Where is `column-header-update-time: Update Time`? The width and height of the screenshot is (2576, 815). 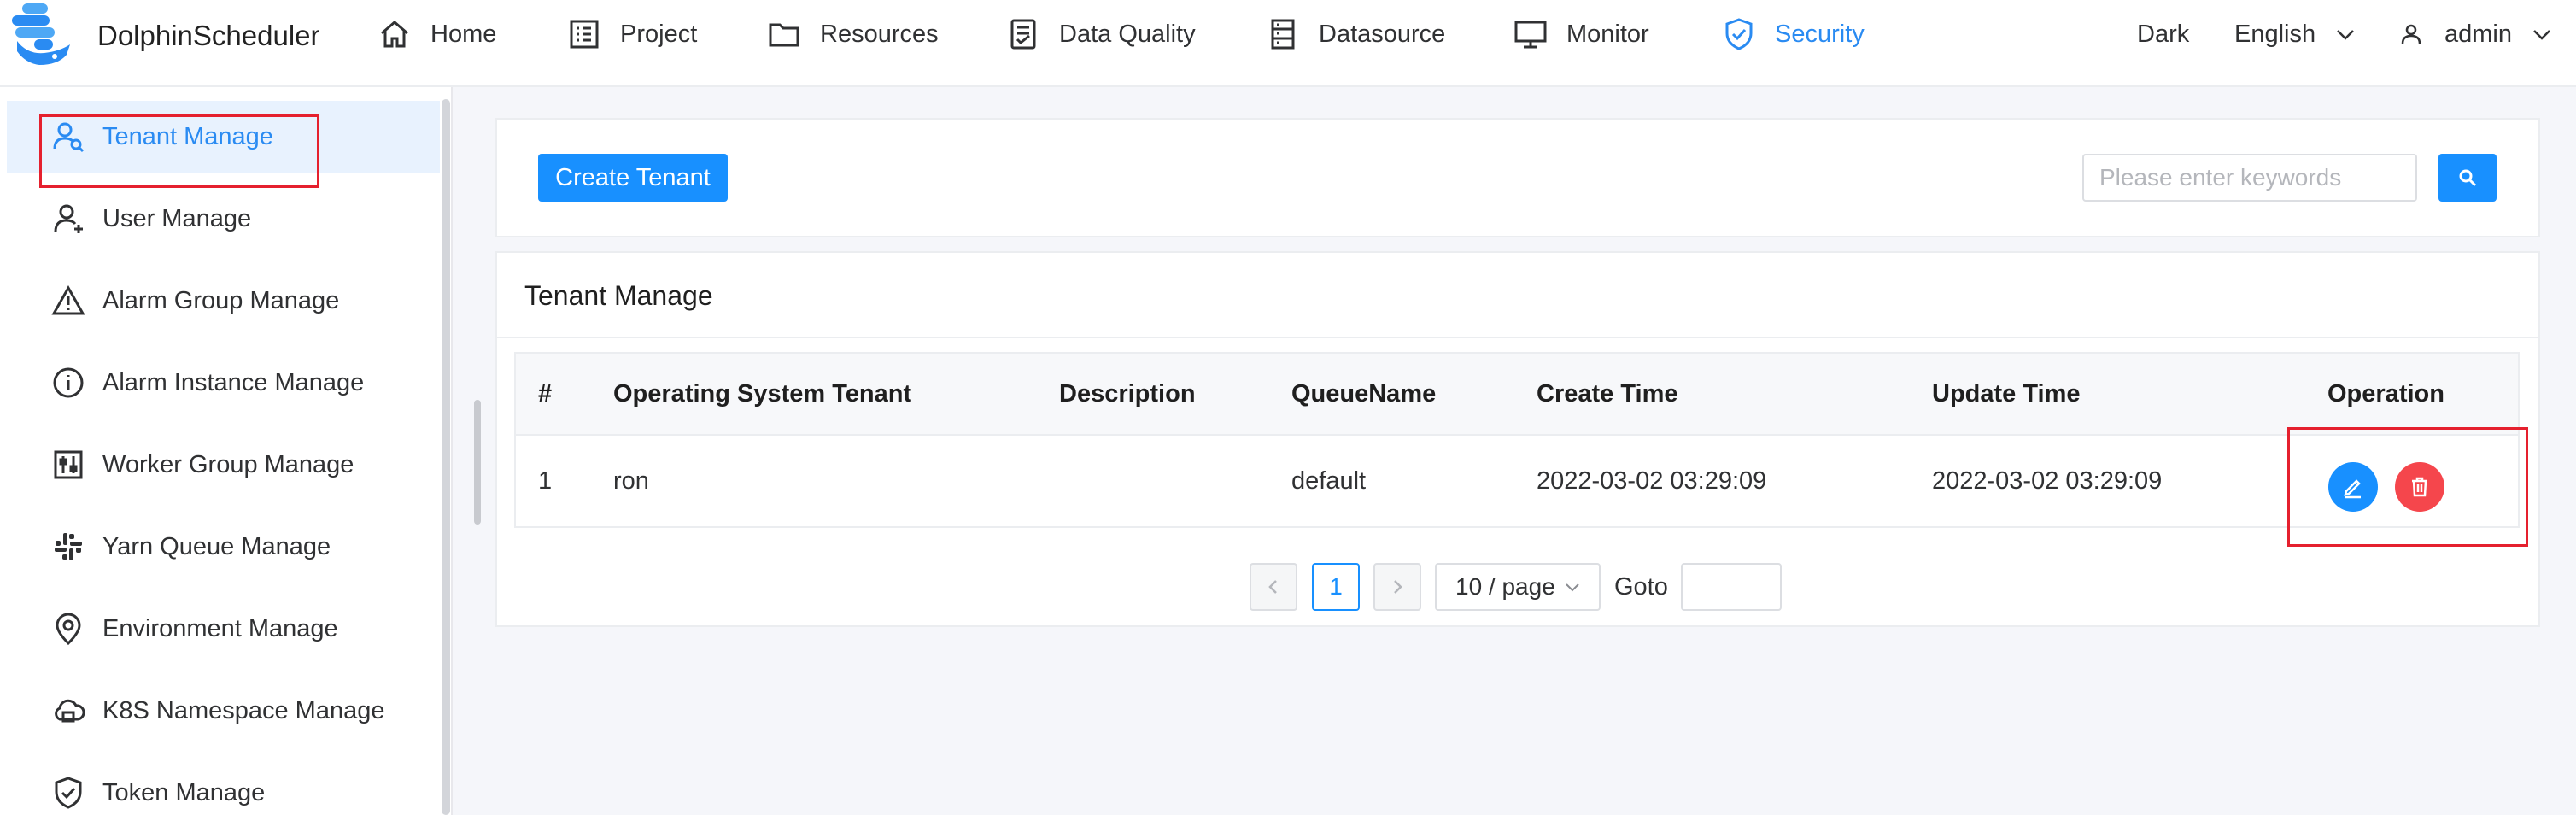 column-header-update-time: Update Time is located at coordinates (2006, 393).